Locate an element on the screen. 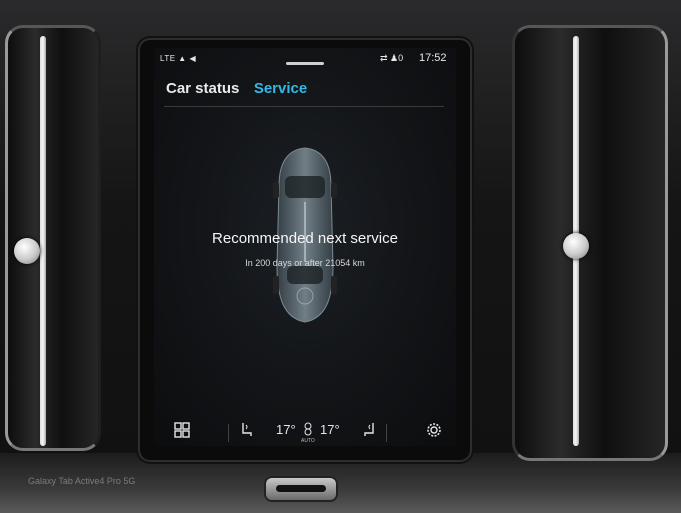 This screenshot has height=513, width=681. driver-temperature: 17° is located at coordinates (286, 429).